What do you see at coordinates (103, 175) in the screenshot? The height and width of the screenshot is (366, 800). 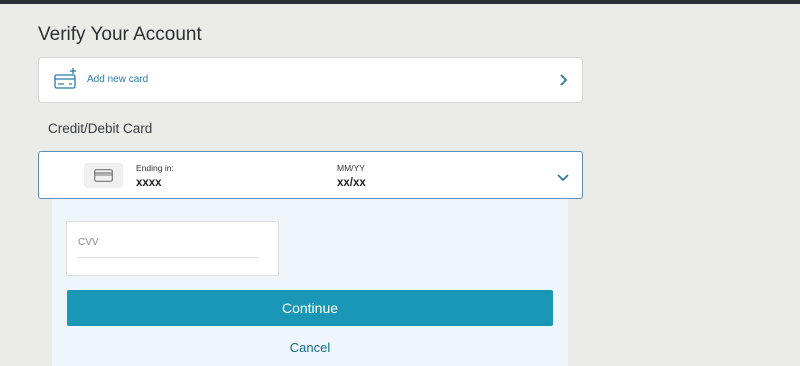 I see `credit-card-icon` at bounding box center [103, 175].